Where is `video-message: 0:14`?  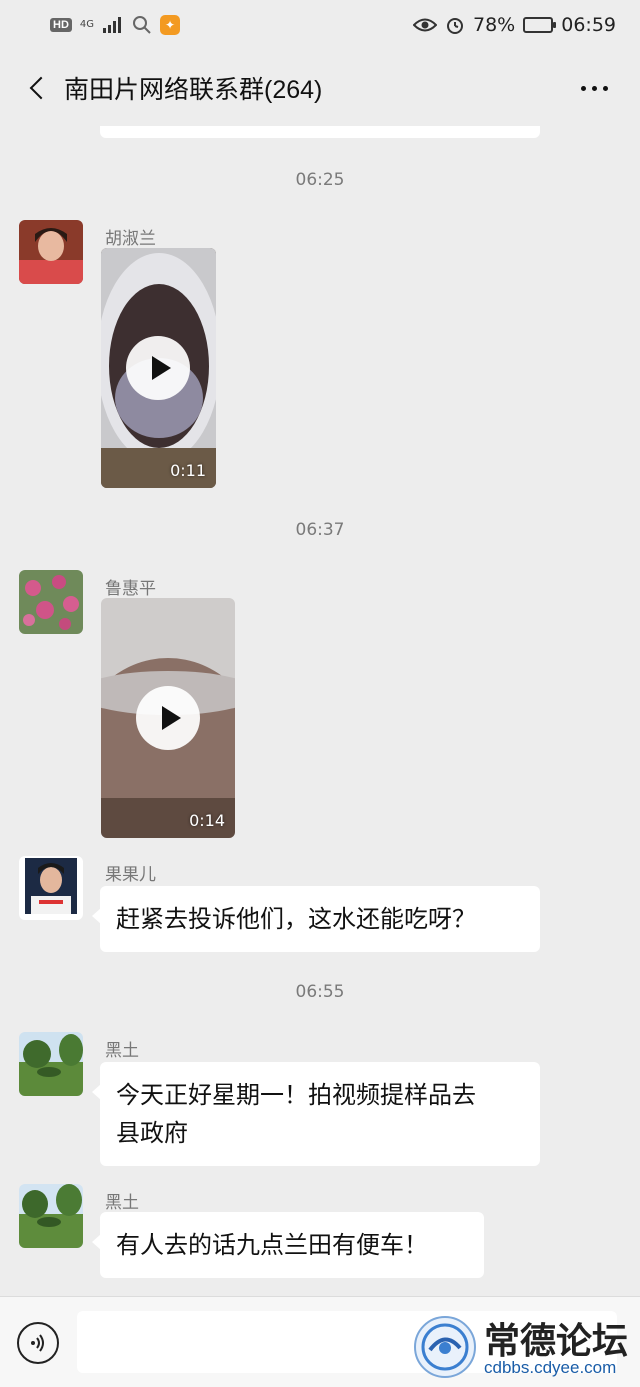 video-message: 0:14 is located at coordinates (168, 718).